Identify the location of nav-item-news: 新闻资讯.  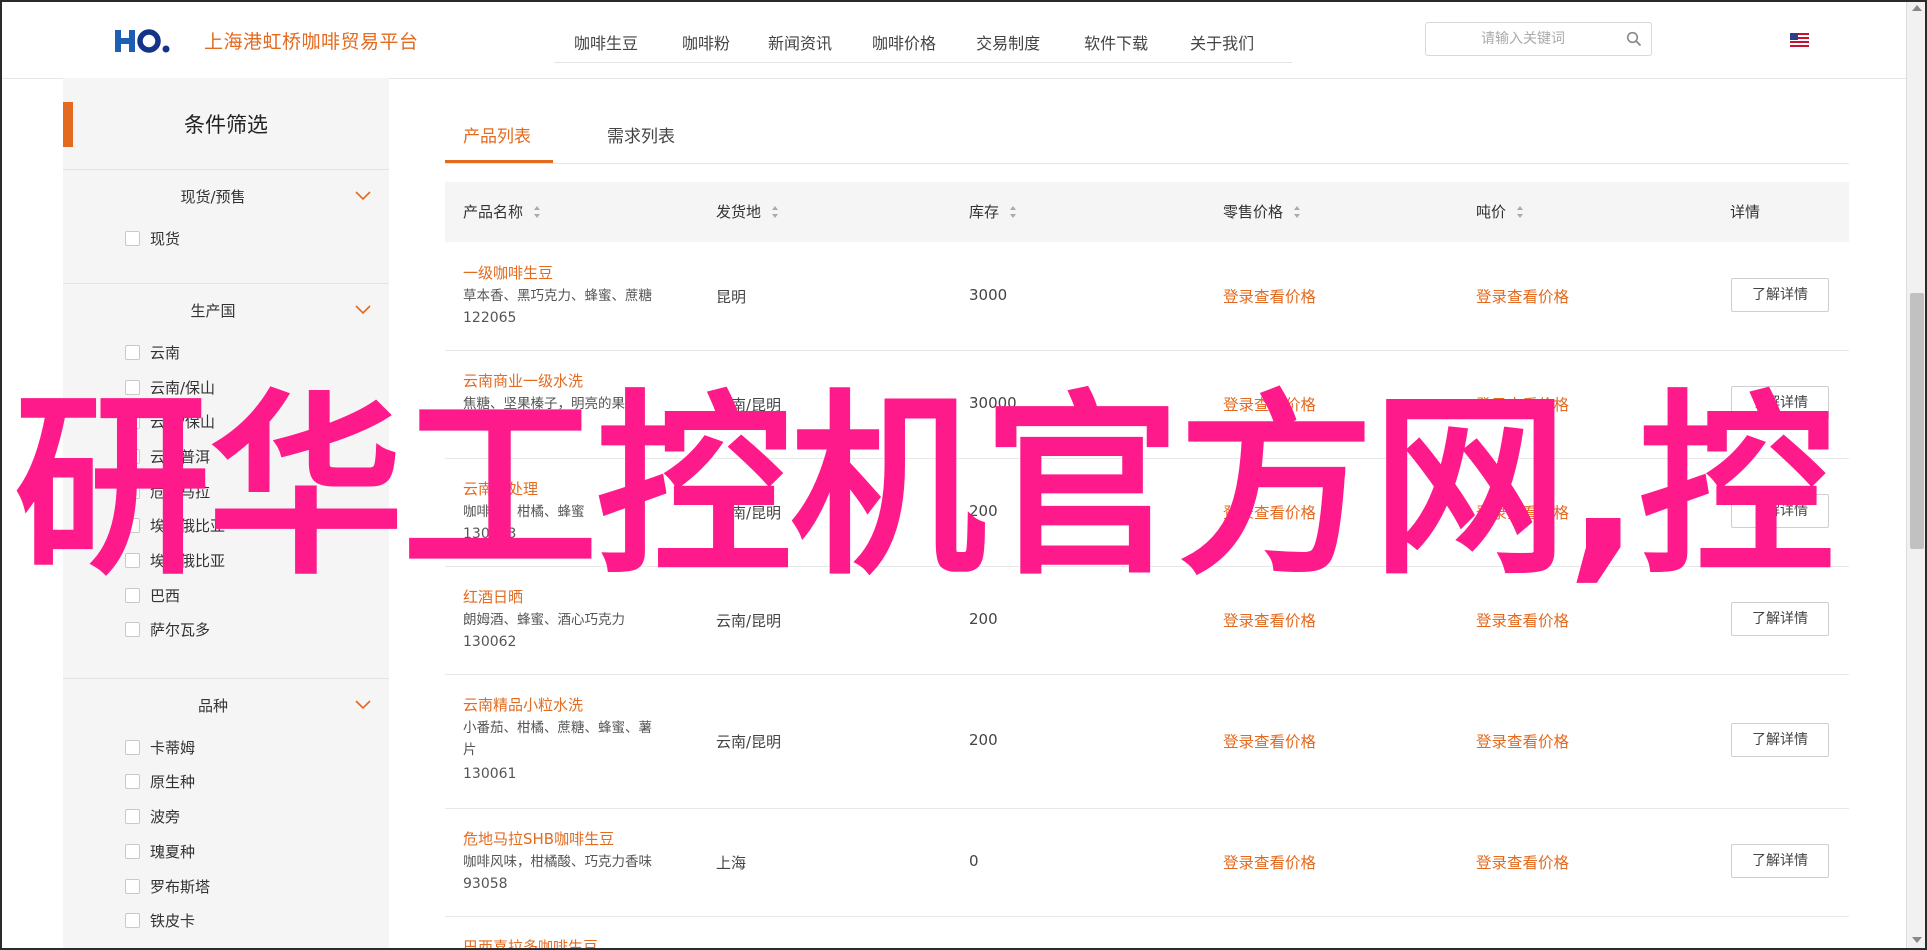
(800, 41).